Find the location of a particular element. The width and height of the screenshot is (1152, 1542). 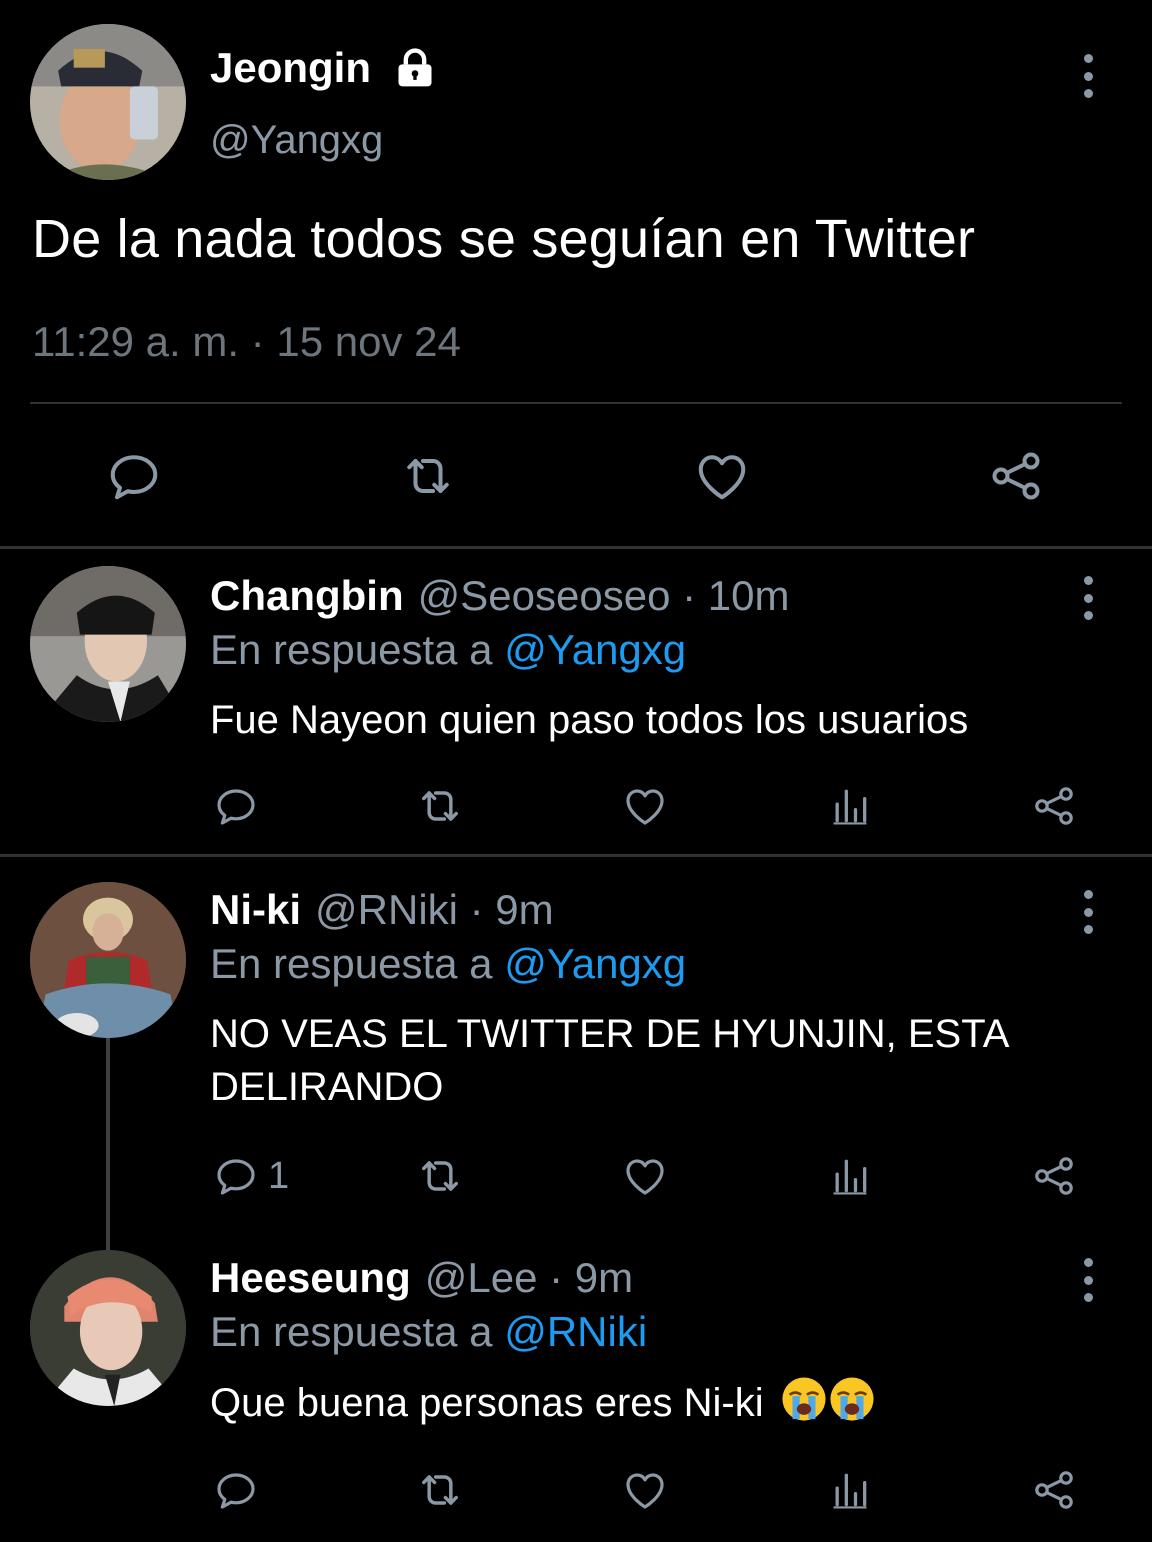

tweet-text-row: Que buena personas eres Ni-ki is located at coordinates (650, 1403).